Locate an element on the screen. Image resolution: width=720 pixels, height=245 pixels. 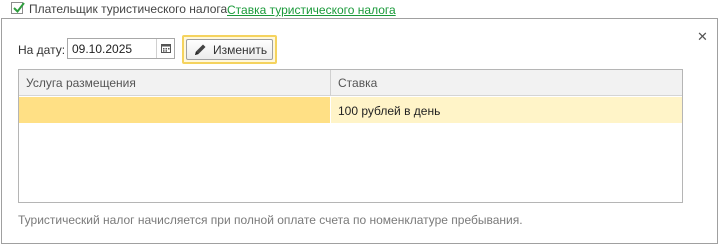
date-value: 09.10.2025 is located at coordinates (102, 49).